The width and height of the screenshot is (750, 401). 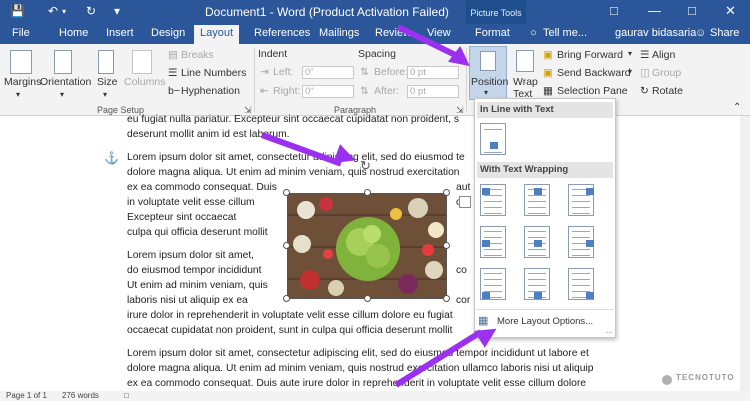 I want to click on minimize-button: —, so click(x=654, y=10).